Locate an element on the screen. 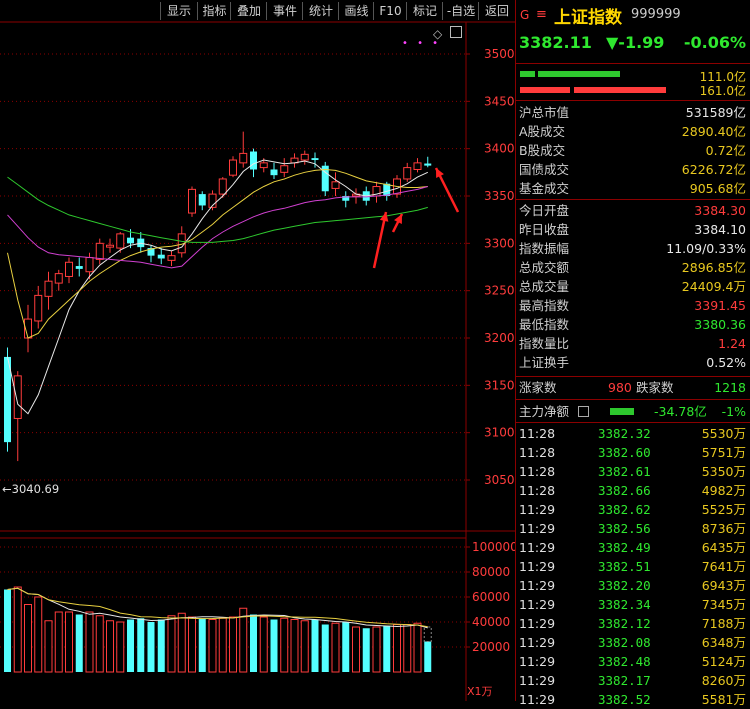 This screenshot has height=709, width=750. stat-value: 2890.40亿 is located at coordinates (713, 131).